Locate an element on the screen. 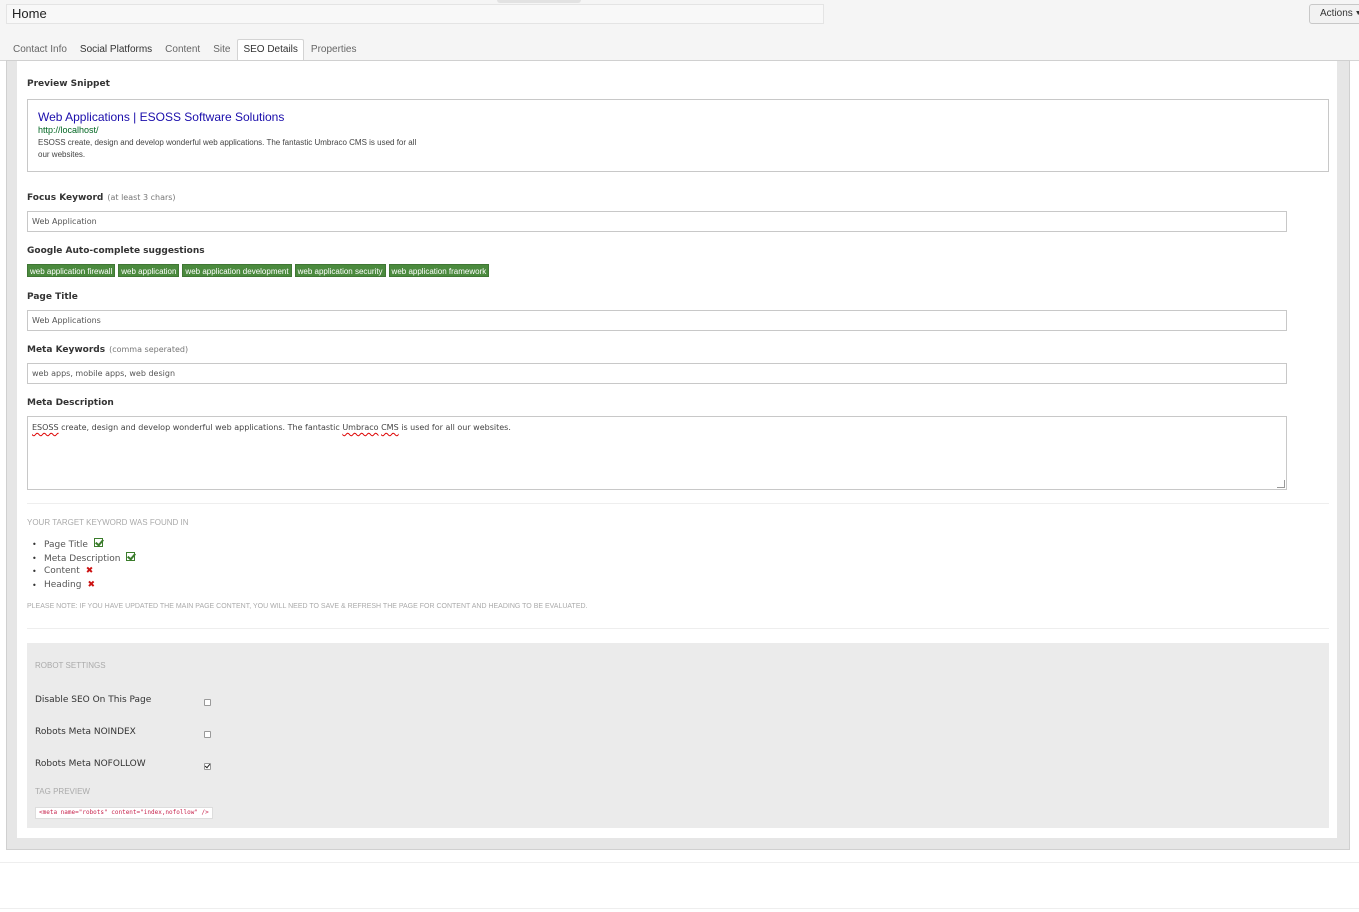 Image resolution: width=1359 pixels, height=912 pixels. list-item: Heading ✖ is located at coordinates (83, 586).